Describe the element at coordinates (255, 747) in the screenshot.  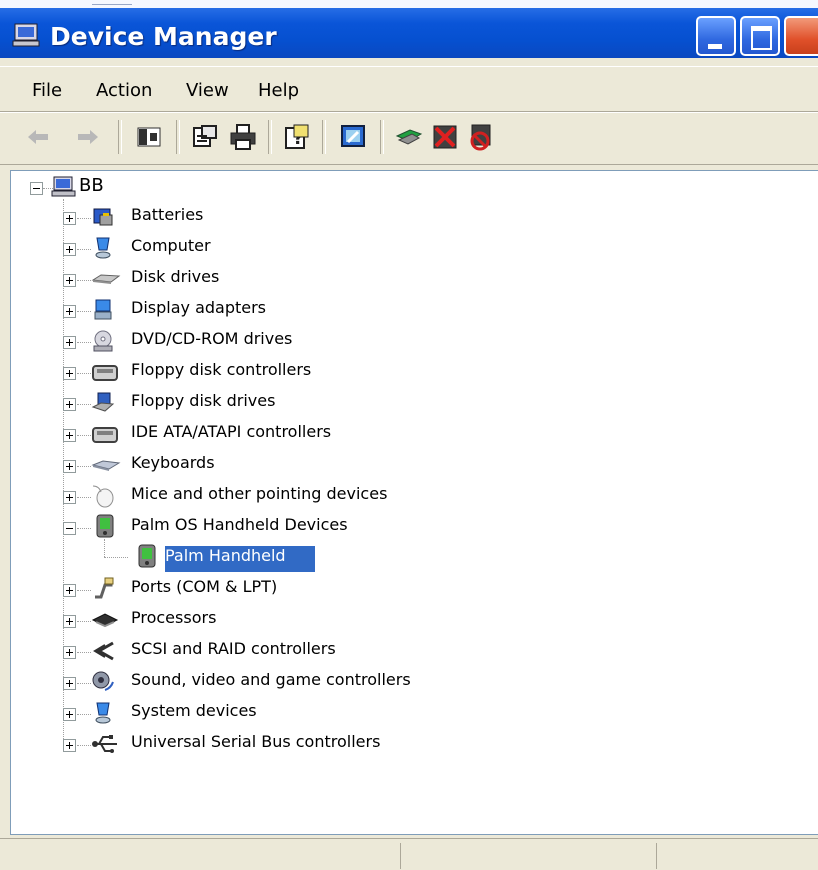
I see `tree-item-universal-serial-bus-controllers: Universal Serial Bus controllers` at that location.